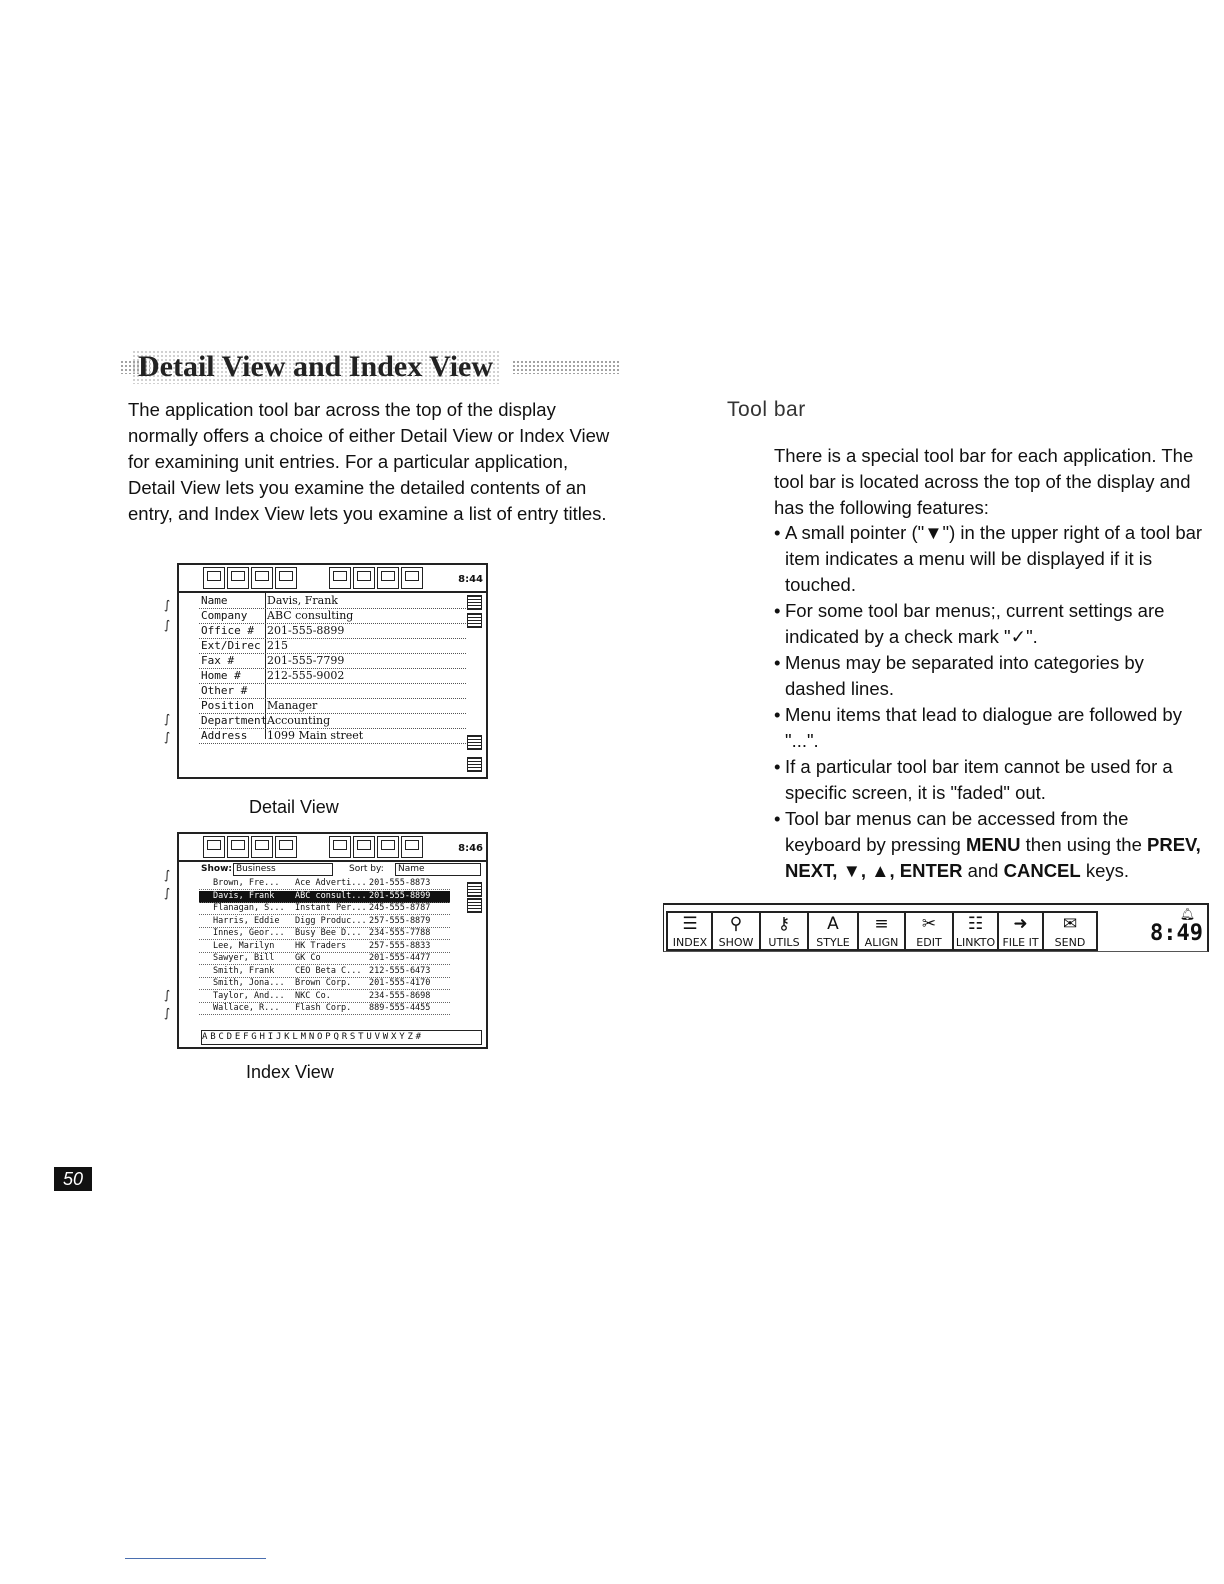  I want to click on detail-field-row: Other #, so click(332, 691).